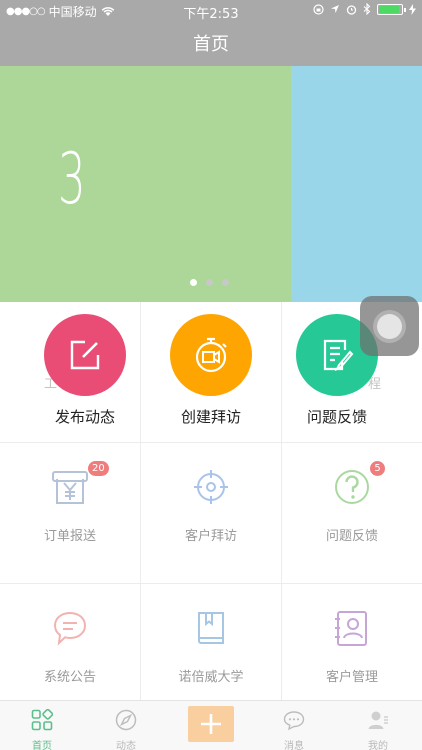 The width and height of the screenshot is (422, 750). What do you see at coordinates (69, 536) in the screenshot?
I see `grid-item-label: 订单报送` at bounding box center [69, 536].